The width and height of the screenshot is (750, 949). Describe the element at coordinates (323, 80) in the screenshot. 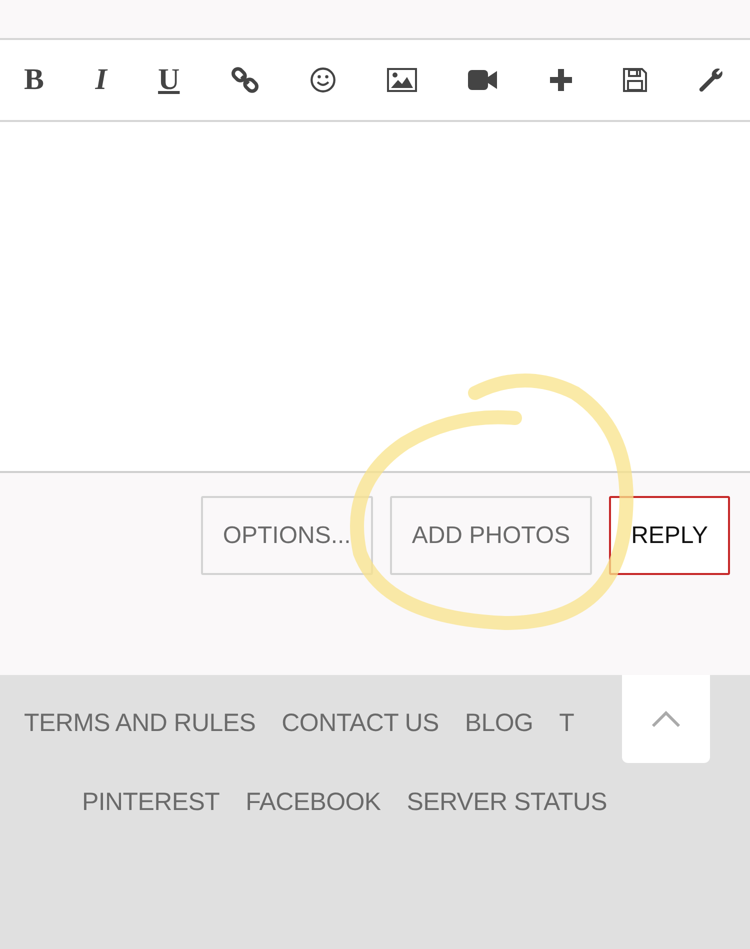

I see `smiley-icon` at that location.